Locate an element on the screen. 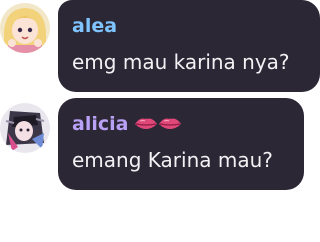 The image size is (320, 242). lips-emoji-icon is located at coordinates (158, 124).